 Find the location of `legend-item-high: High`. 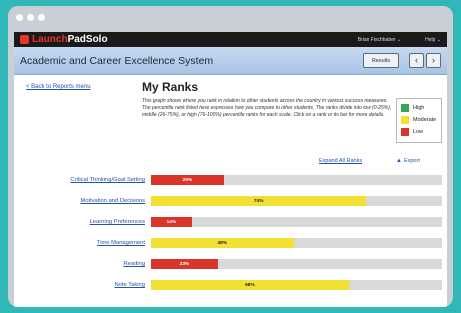

legend-item-high: High is located at coordinates (419, 108).